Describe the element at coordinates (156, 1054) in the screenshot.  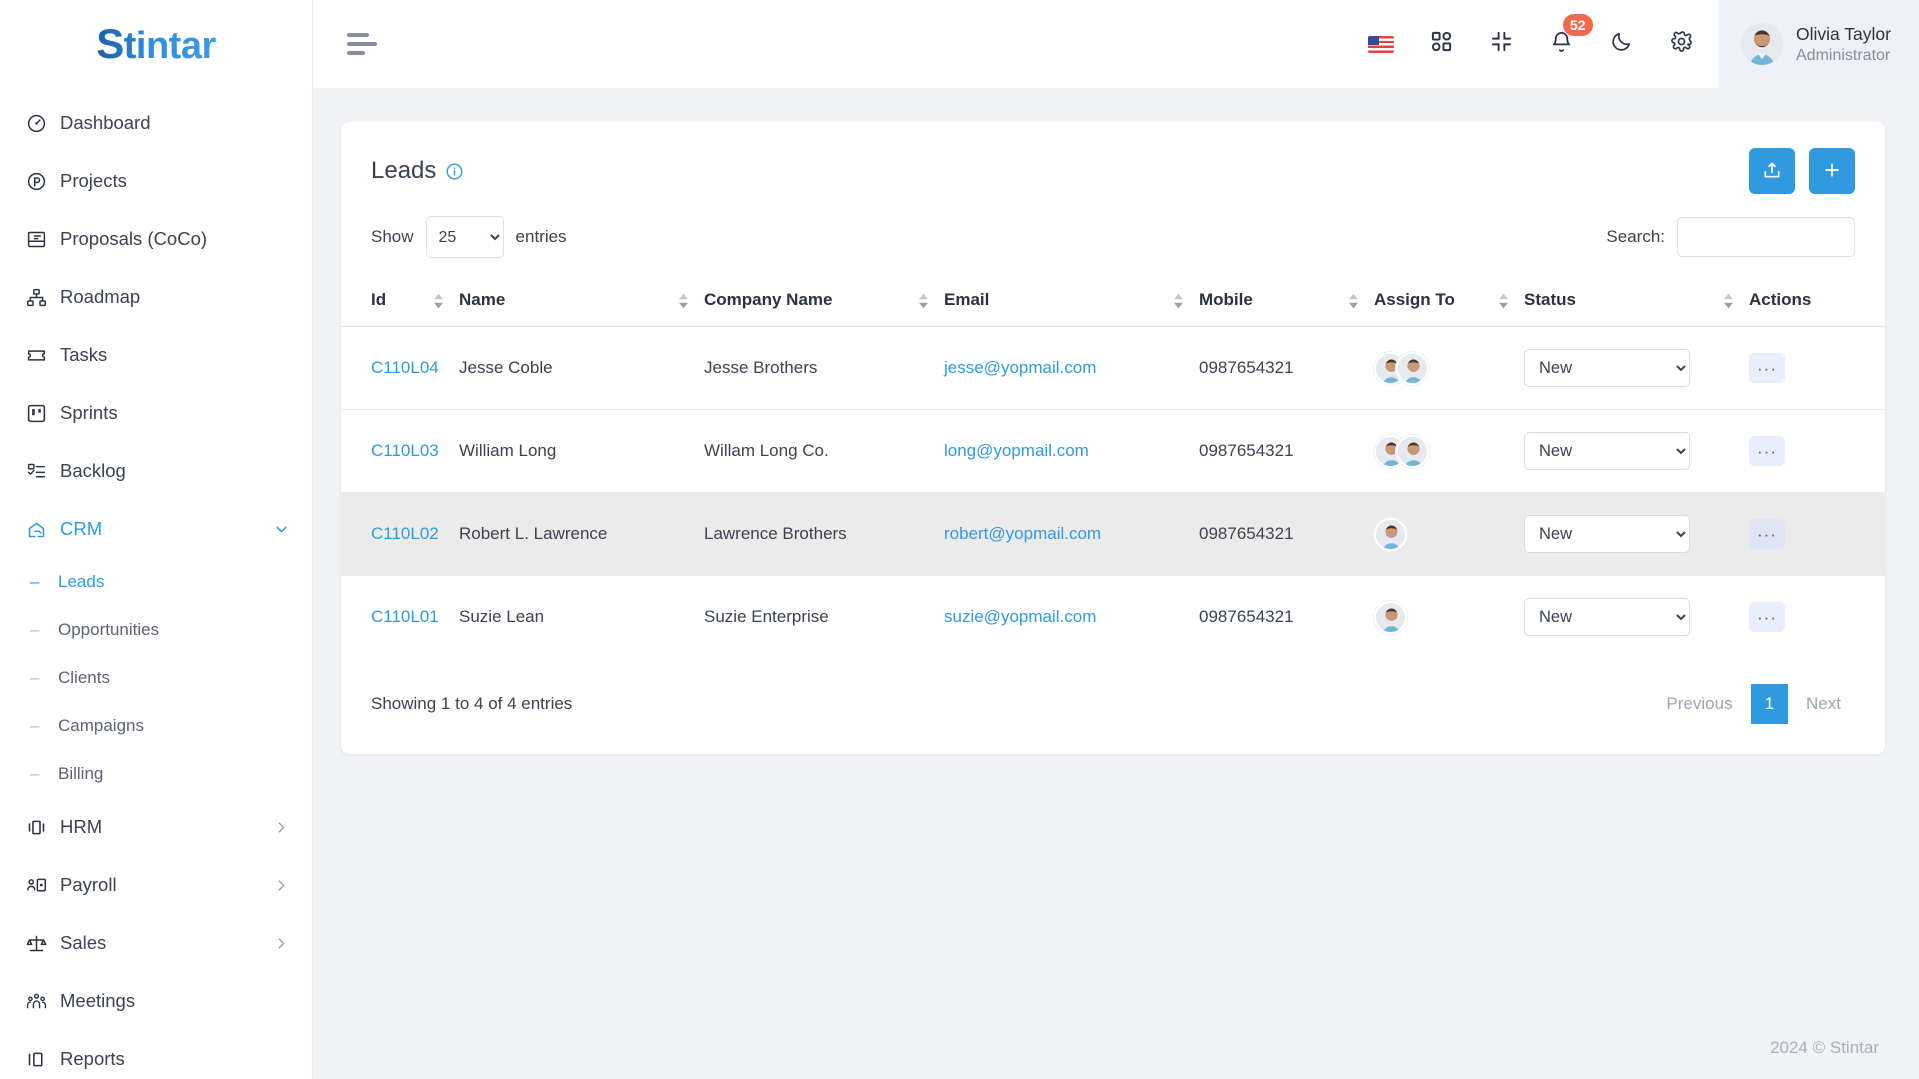
I see `sidebar-item-reports: Reports` at that location.